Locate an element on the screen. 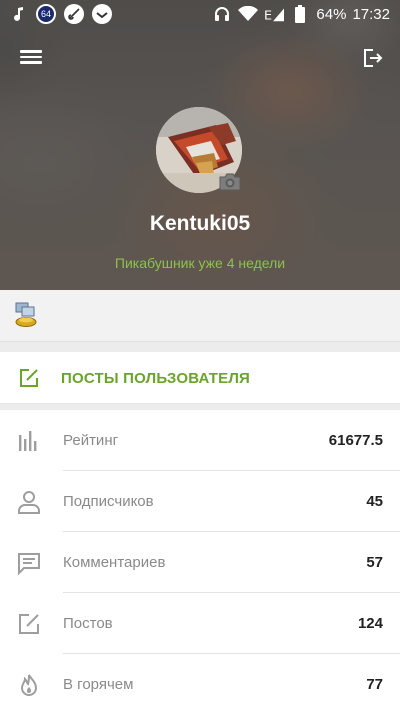 The image size is (400, 711). stat-row-comments: Комментариев 57 is located at coordinates (200, 562).